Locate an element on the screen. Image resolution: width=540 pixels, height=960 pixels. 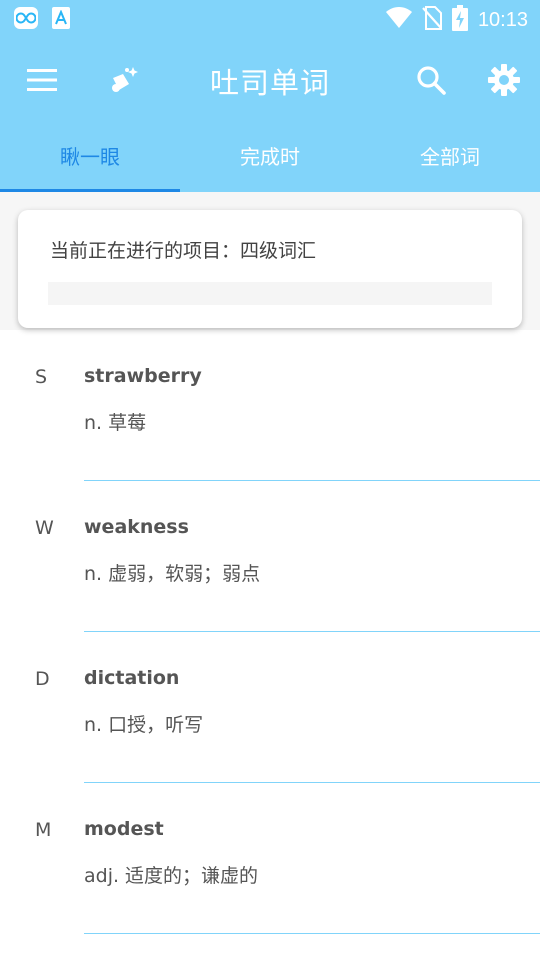
index-letter: D is located at coordinates (42, 679).